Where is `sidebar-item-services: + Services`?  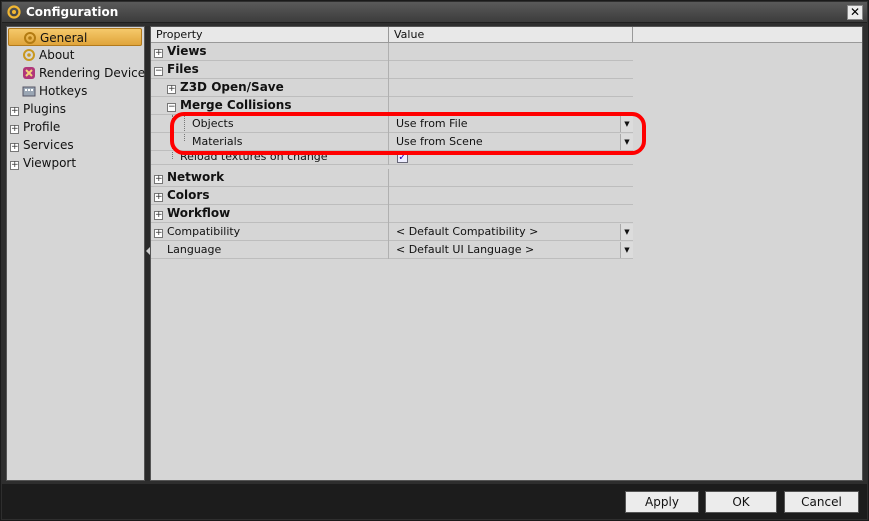
sidebar-item-services: + Services is located at coordinates (42, 145).